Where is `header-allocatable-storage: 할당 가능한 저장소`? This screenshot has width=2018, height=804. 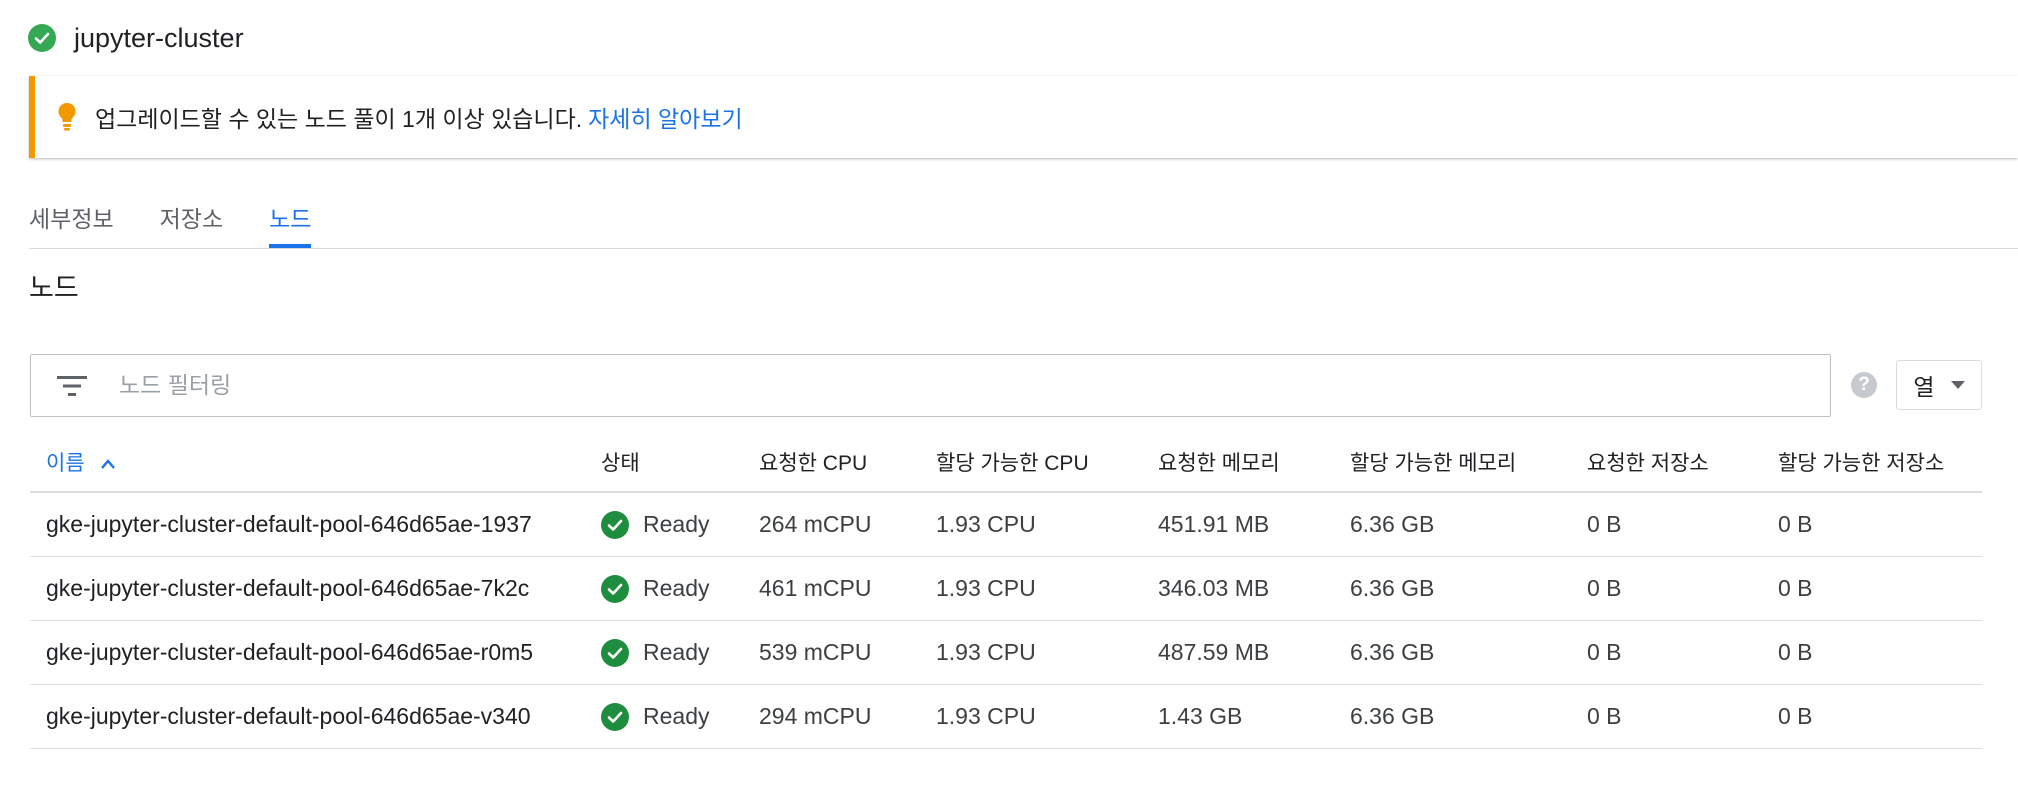 header-allocatable-storage: 할당 가능한 저장소 is located at coordinates (1880, 463).